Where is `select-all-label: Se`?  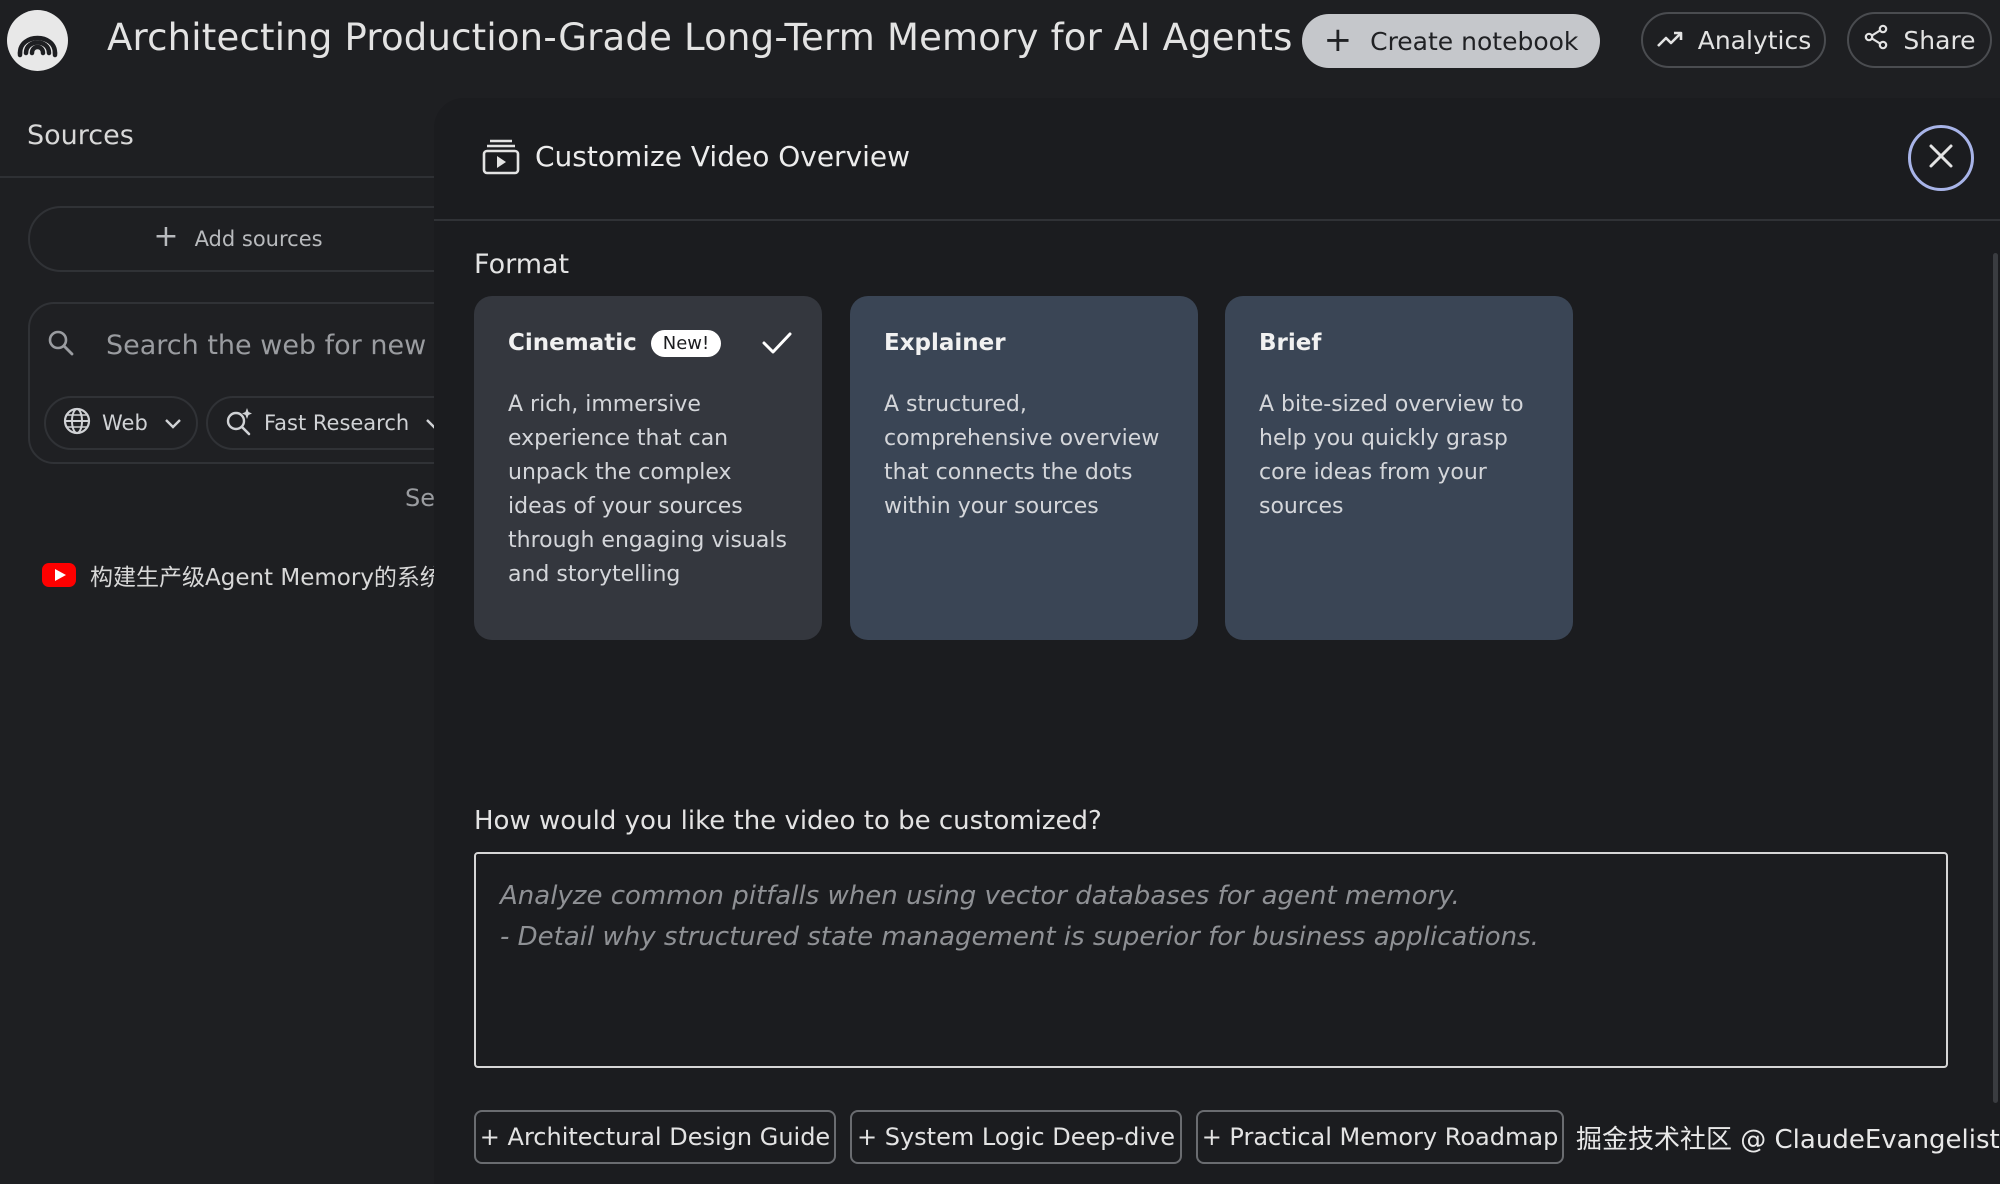 select-all-label: Se is located at coordinates (420, 498).